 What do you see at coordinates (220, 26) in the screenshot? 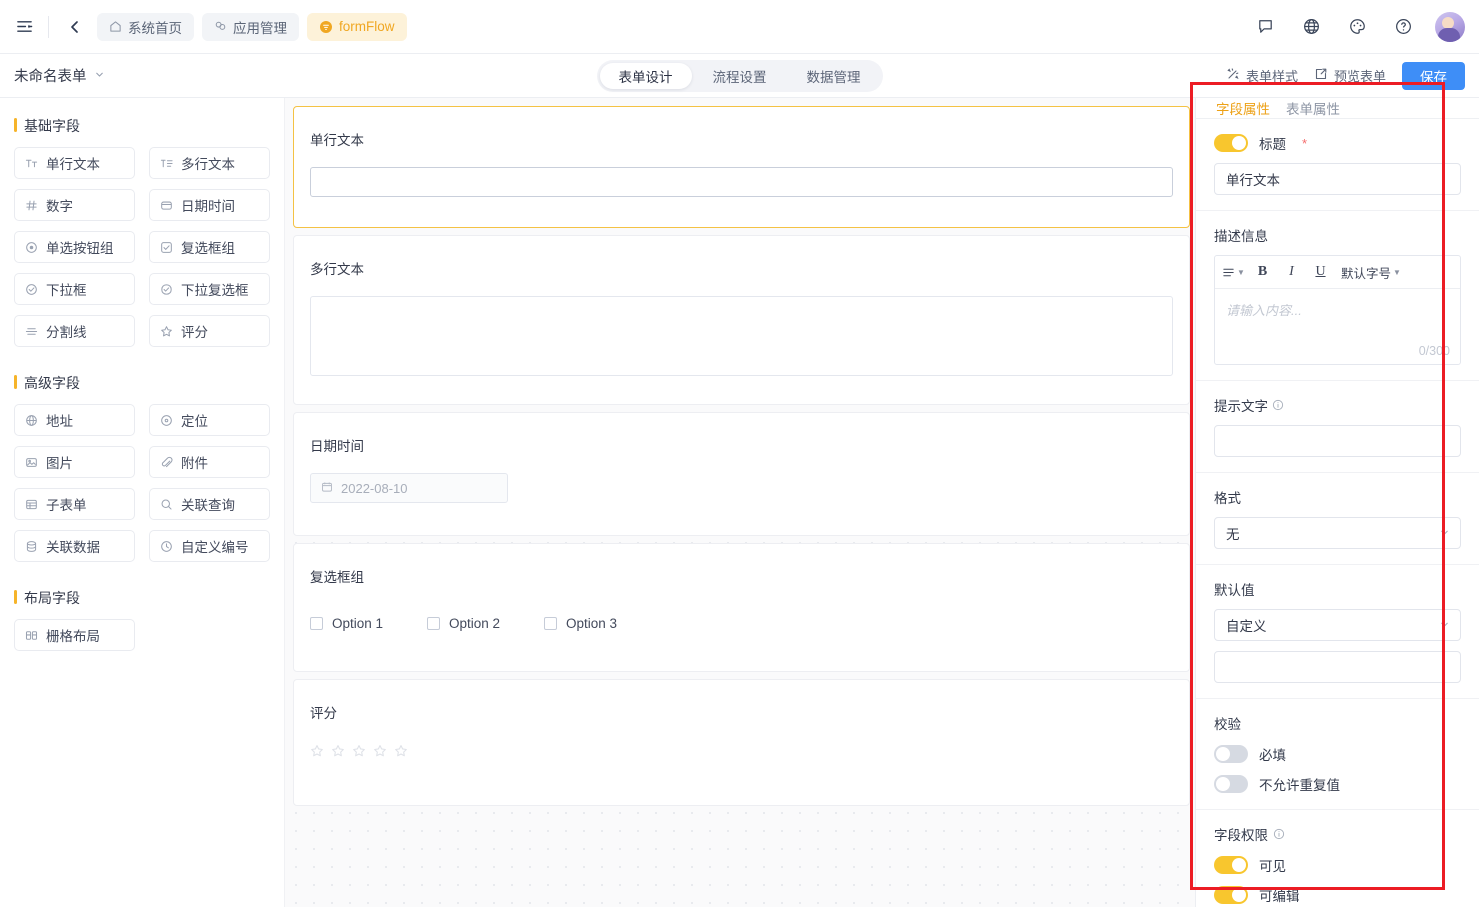
I see `apps-icon` at bounding box center [220, 26].